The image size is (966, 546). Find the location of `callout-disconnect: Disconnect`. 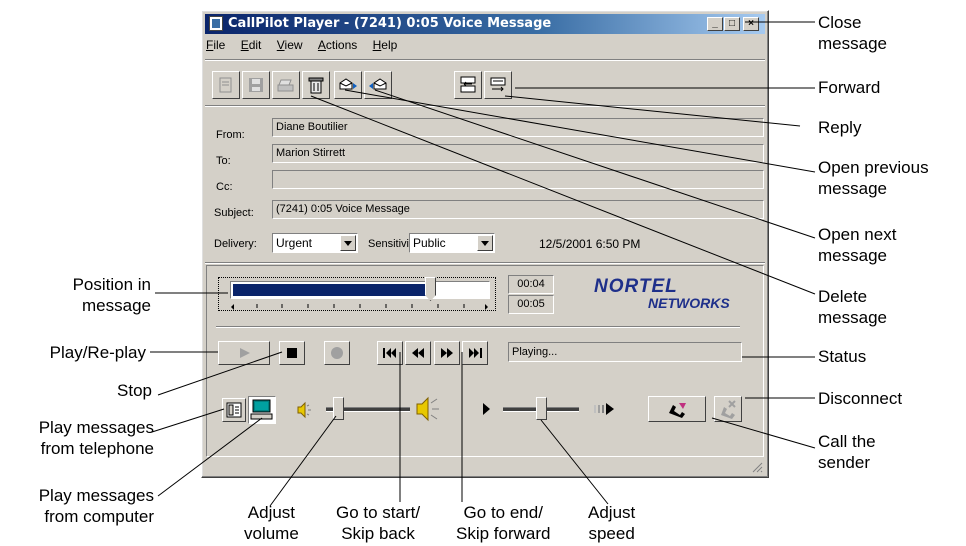

callout-disconnect: Disconnect is located at coordinates (860, 398).